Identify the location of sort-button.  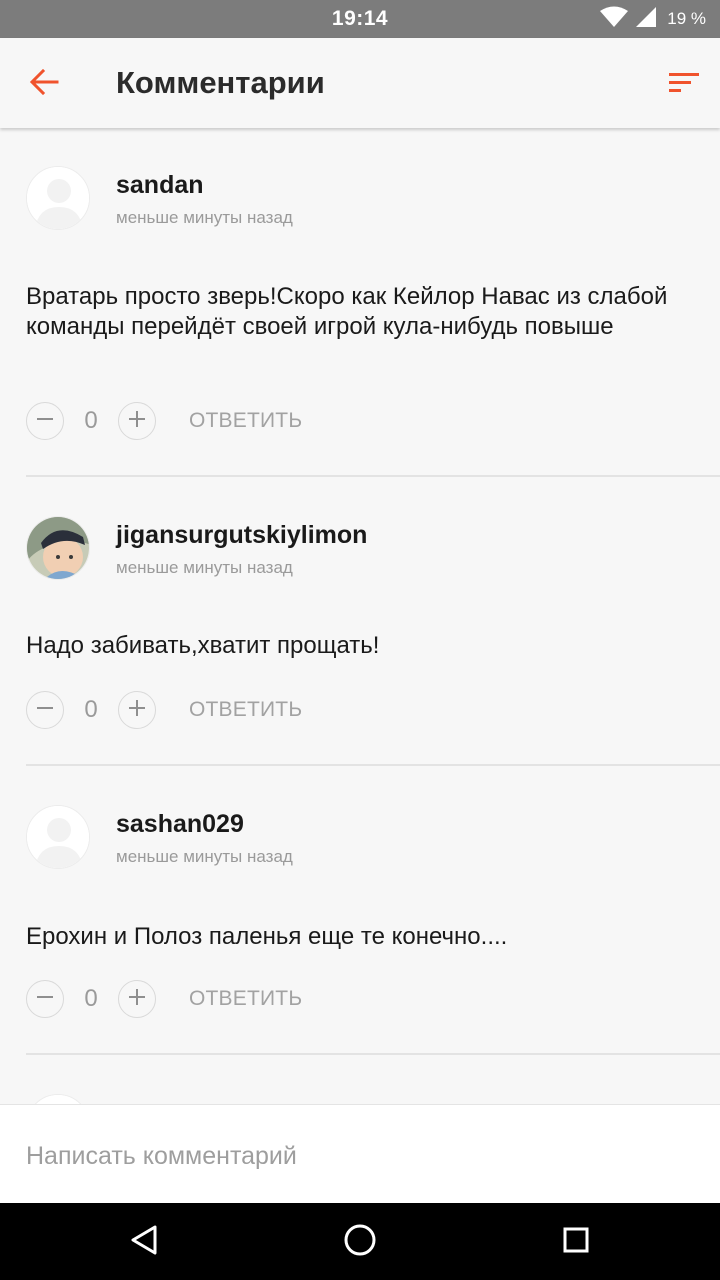
(684, 84).